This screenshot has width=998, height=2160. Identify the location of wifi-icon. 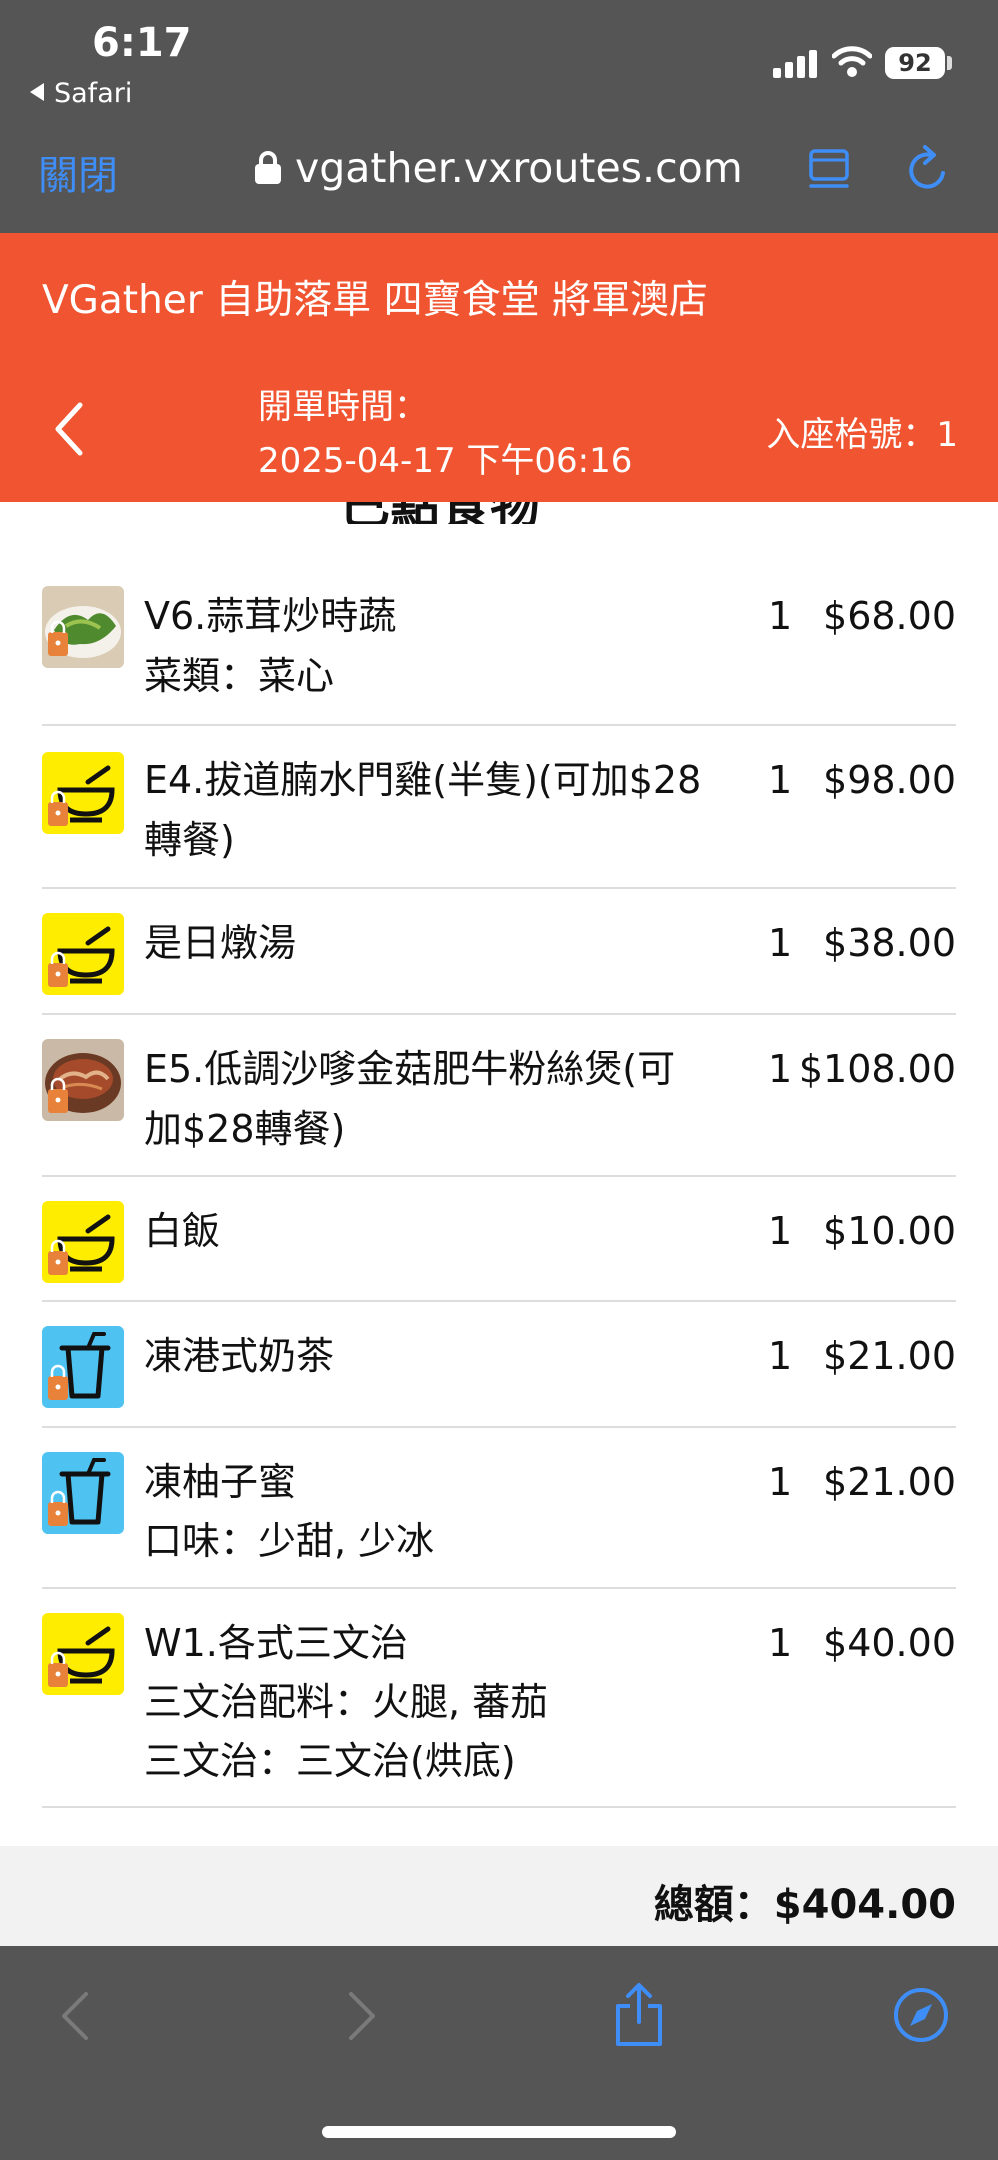
(852, 61).